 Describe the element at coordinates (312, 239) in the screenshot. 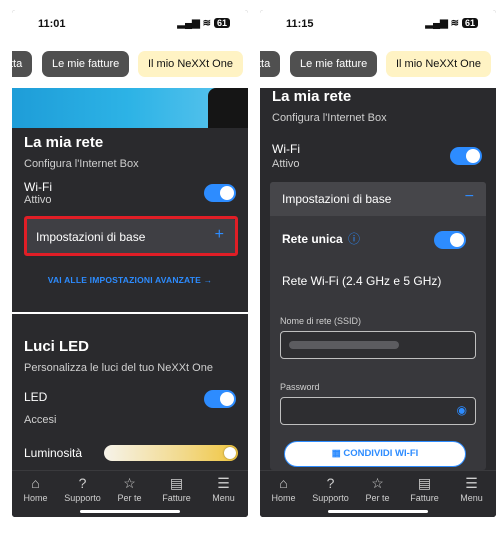

I see `unique-network-label: Rete unica` at that location.